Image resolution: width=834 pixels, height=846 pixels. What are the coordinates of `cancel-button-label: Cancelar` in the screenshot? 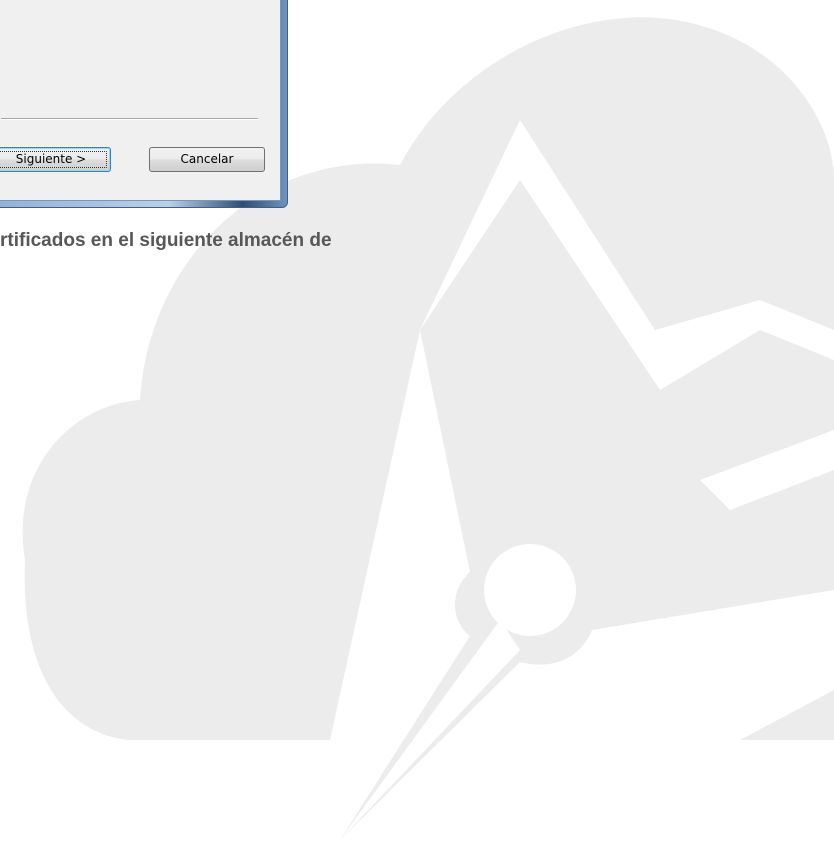 It's located at (207, 159).